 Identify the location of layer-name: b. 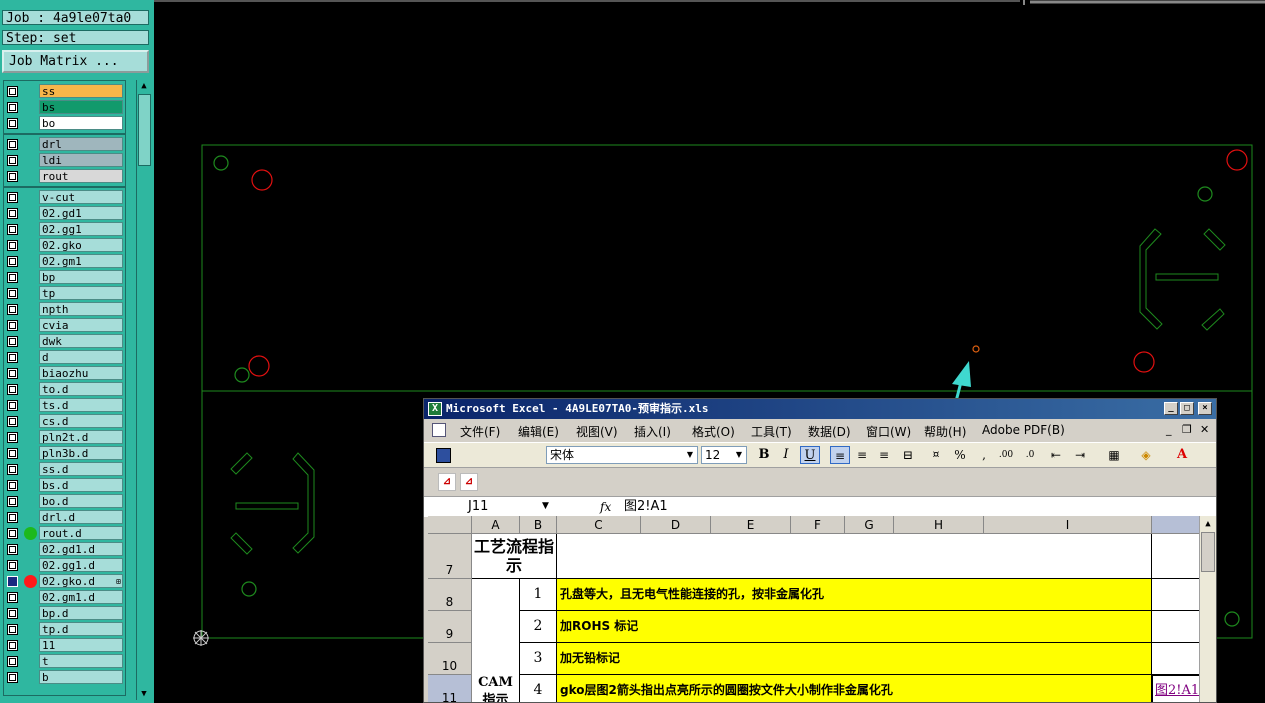
(81, 677).